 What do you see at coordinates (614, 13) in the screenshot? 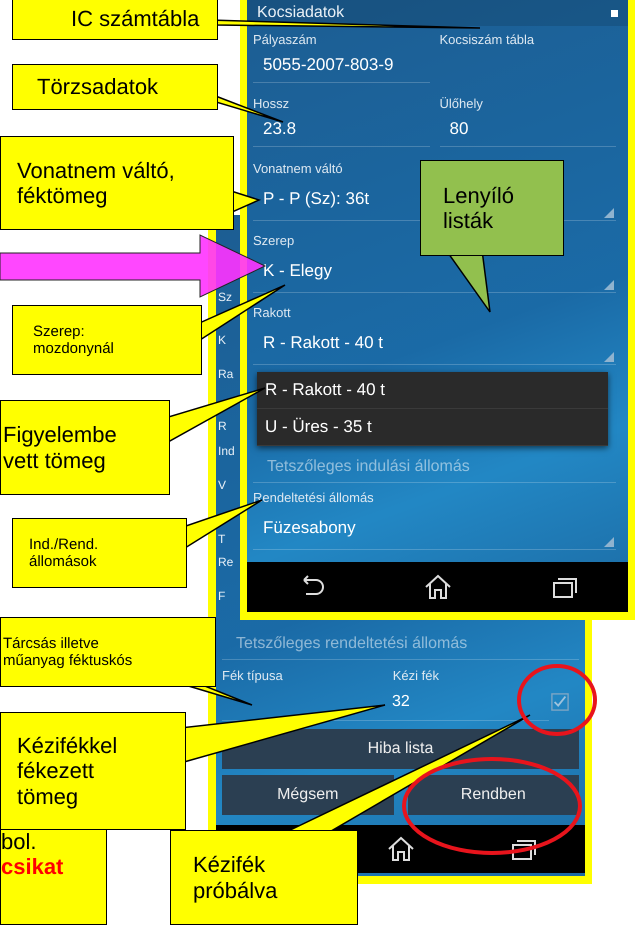
I see `square-icon` at bounding box center [614, 13].